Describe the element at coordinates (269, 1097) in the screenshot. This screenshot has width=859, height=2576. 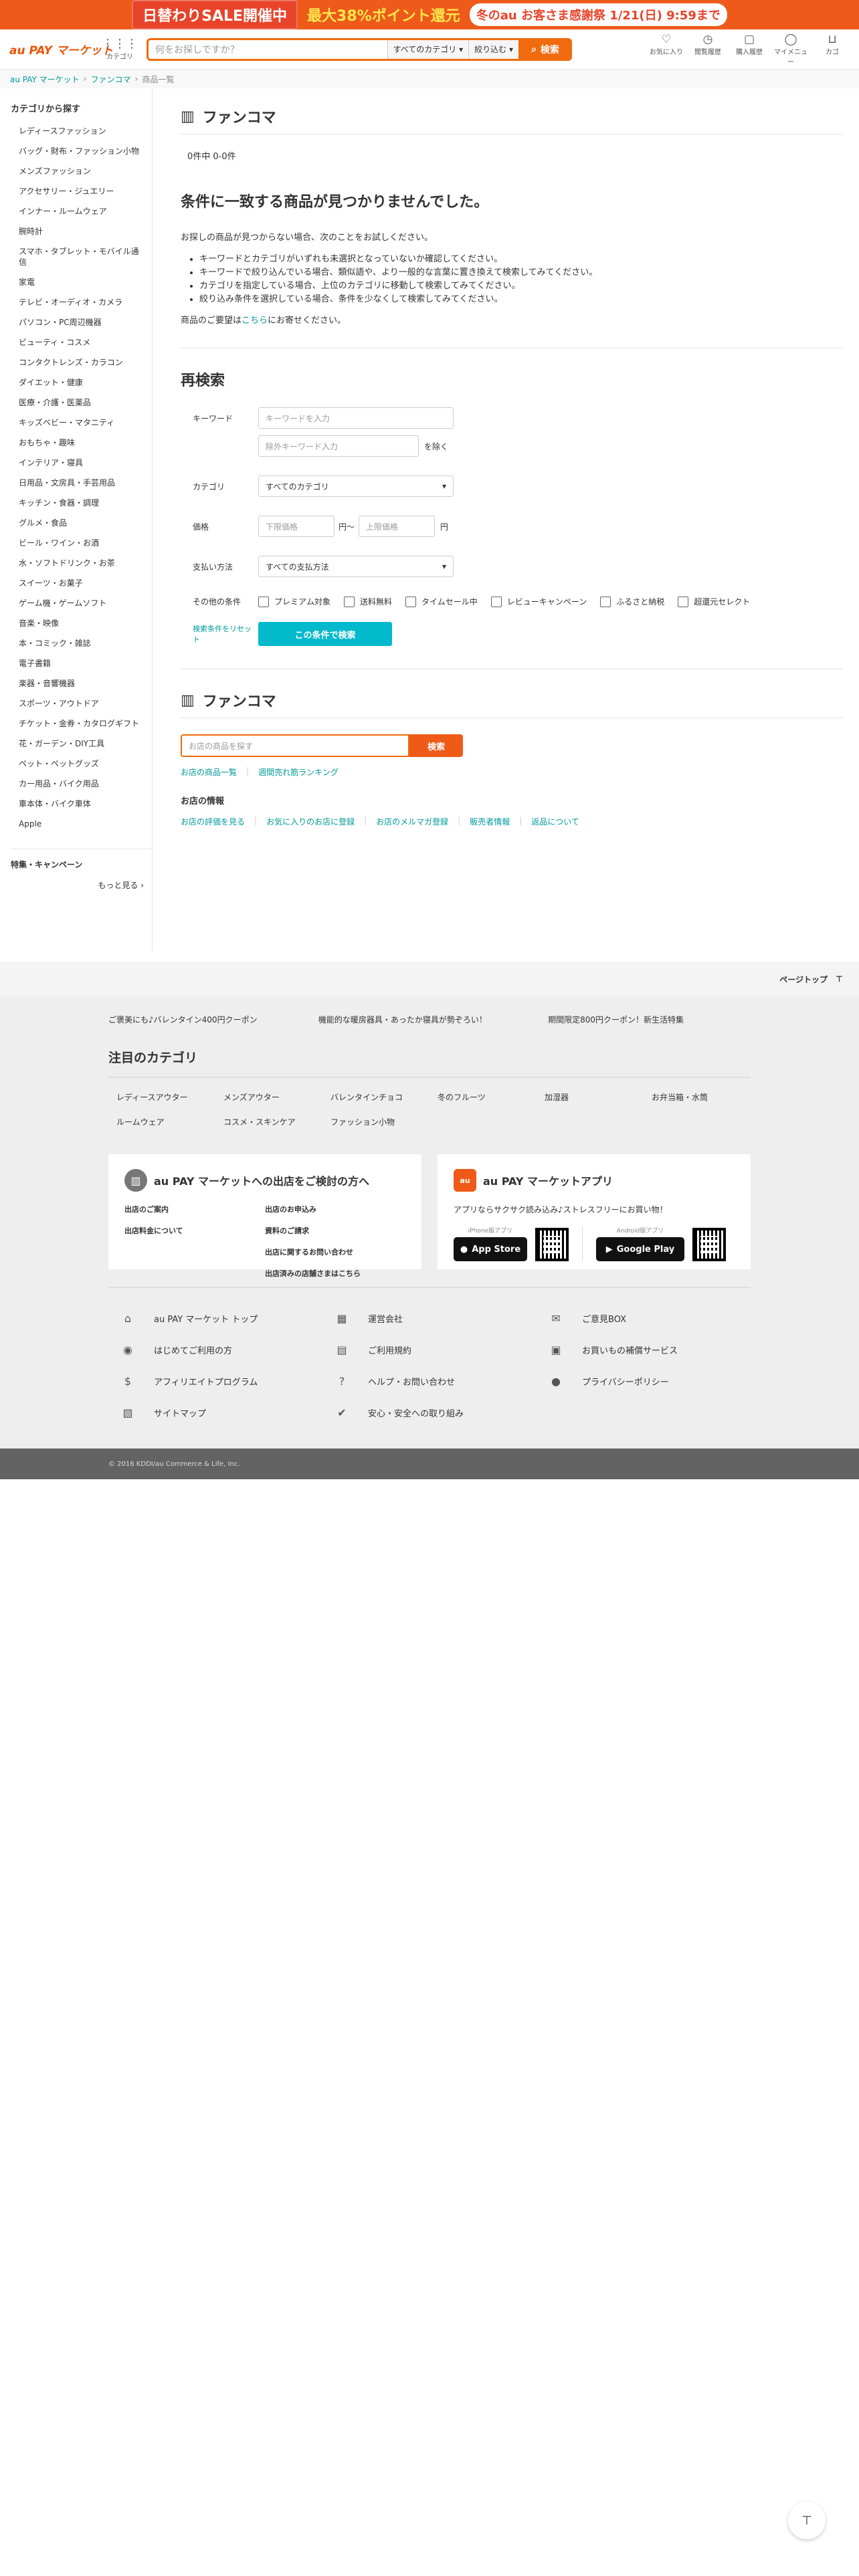
I see `attention-category-link: メンズアウター` at that location.